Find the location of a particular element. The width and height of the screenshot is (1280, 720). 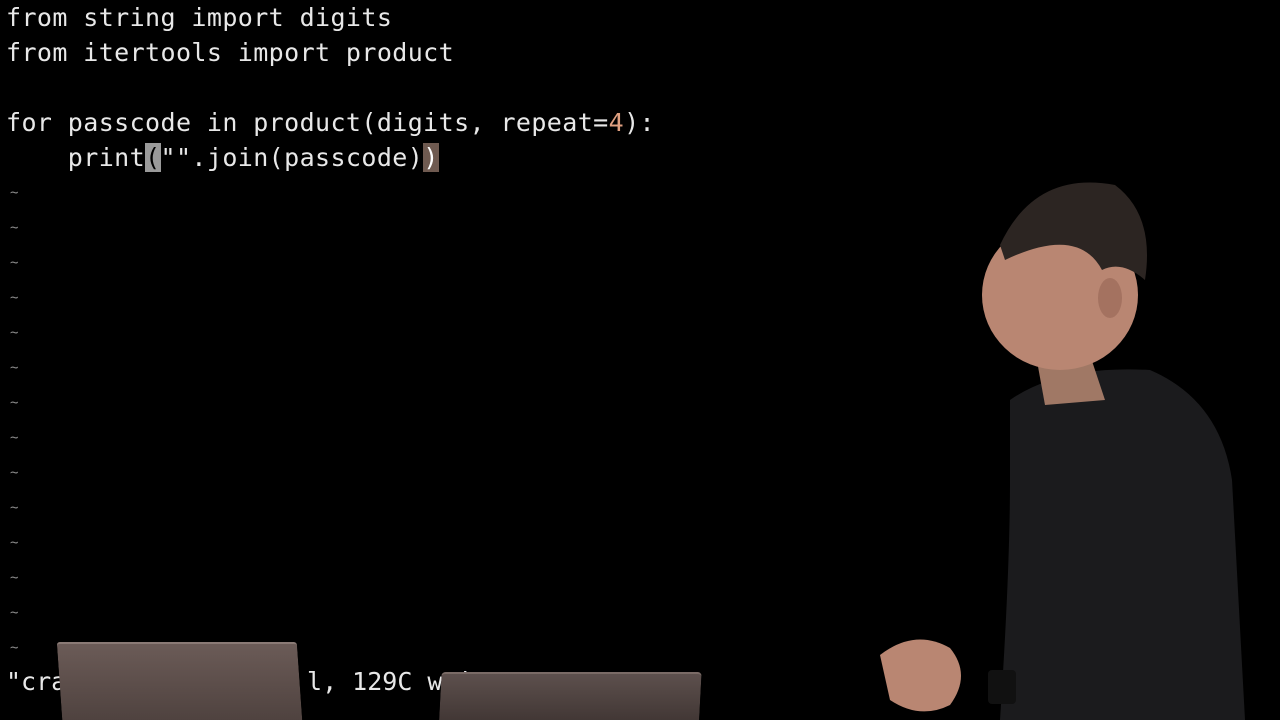

code-text: print is located at coordinates (76, 157).